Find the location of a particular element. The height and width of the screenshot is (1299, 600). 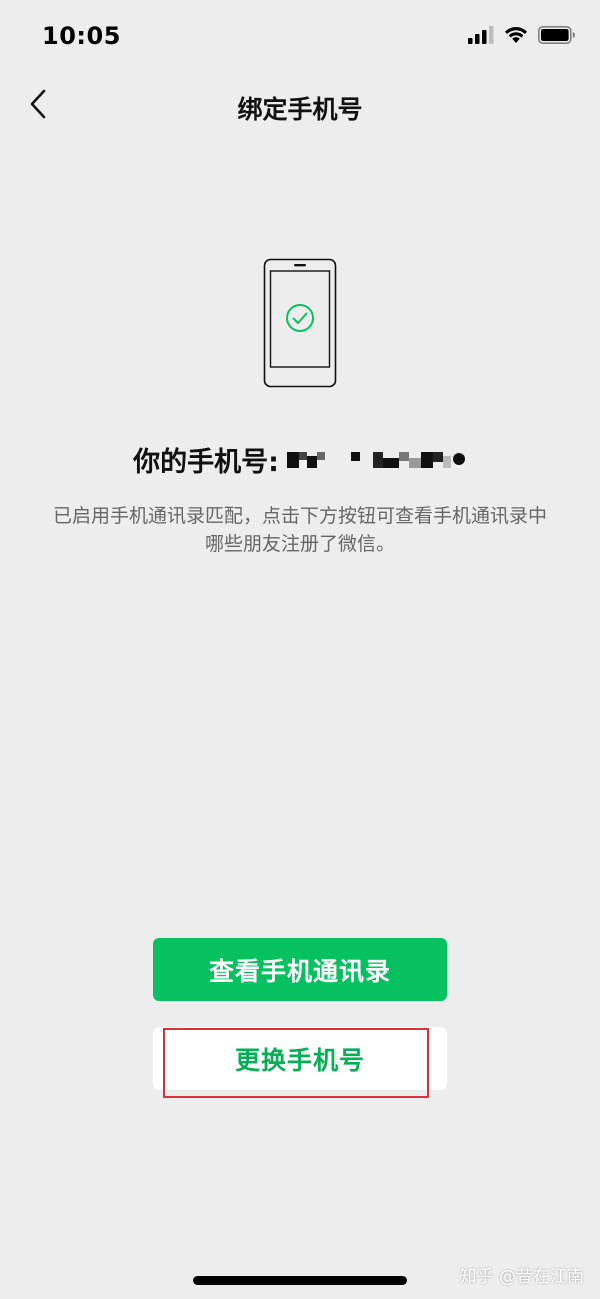

change-phone-button: 更换手机号 is located at coordinates (300, 1058).